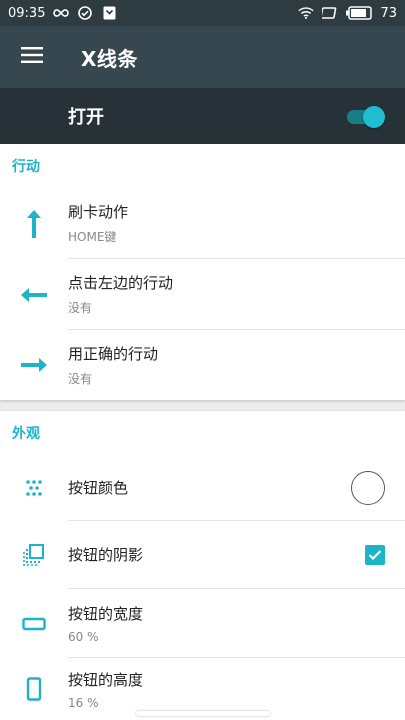 The image size is (405, 720). What do you see at coordinates (34, 555) in the screenshot?
I see `shadow-layers-icon` at bounding box center [34, 555].